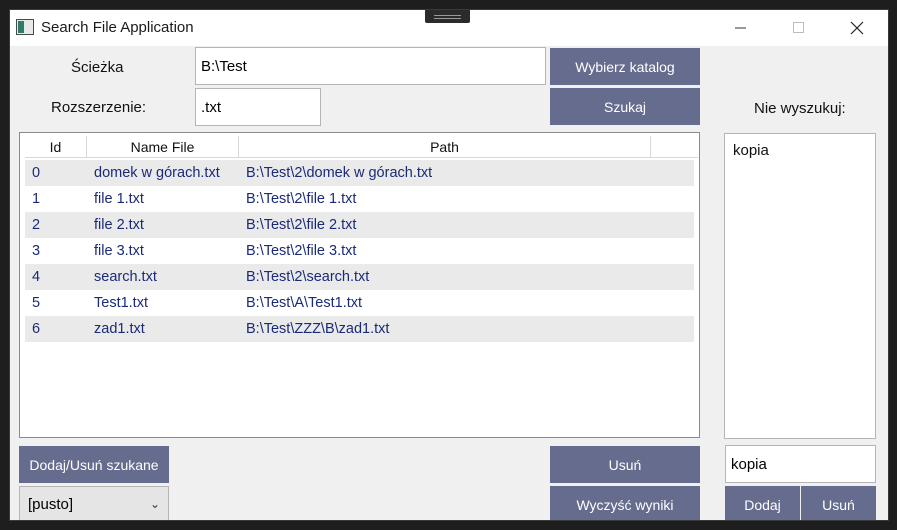  I want to click on search-button: Szukaj, so click(625, 106).